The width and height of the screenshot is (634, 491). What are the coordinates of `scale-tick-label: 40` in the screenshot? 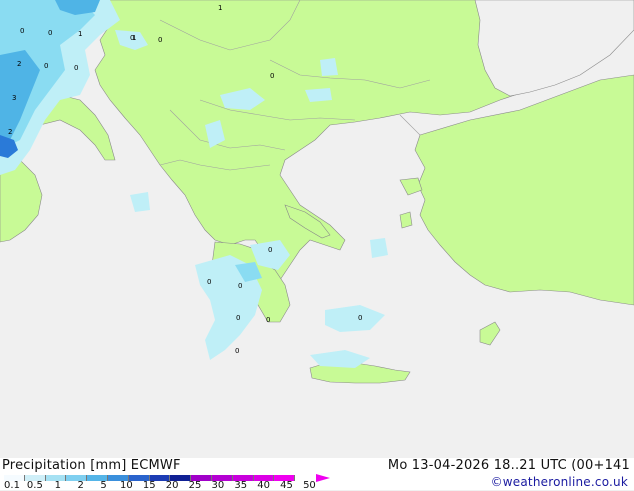 It's located at (264, 485).